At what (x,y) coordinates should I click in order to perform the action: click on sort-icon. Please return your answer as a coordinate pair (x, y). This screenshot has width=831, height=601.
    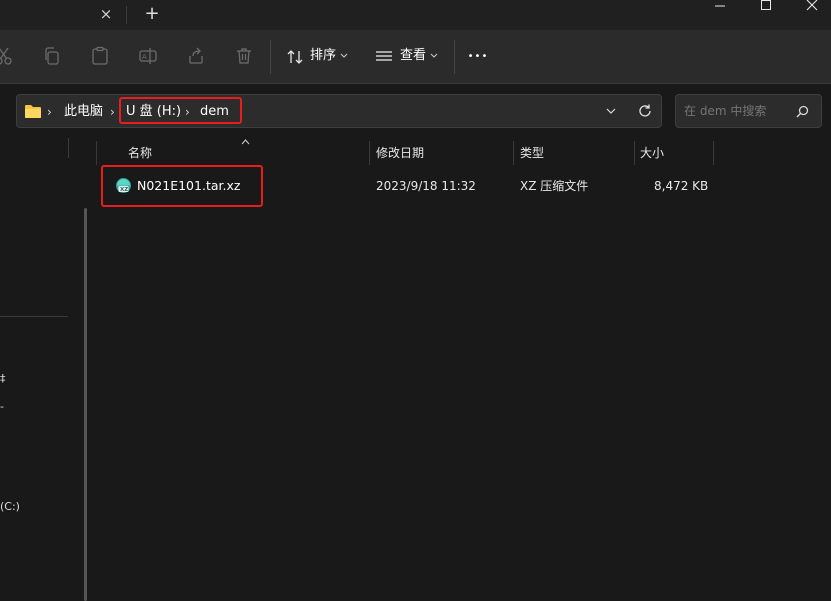
    Looking at the image, I should click on (295, 57).